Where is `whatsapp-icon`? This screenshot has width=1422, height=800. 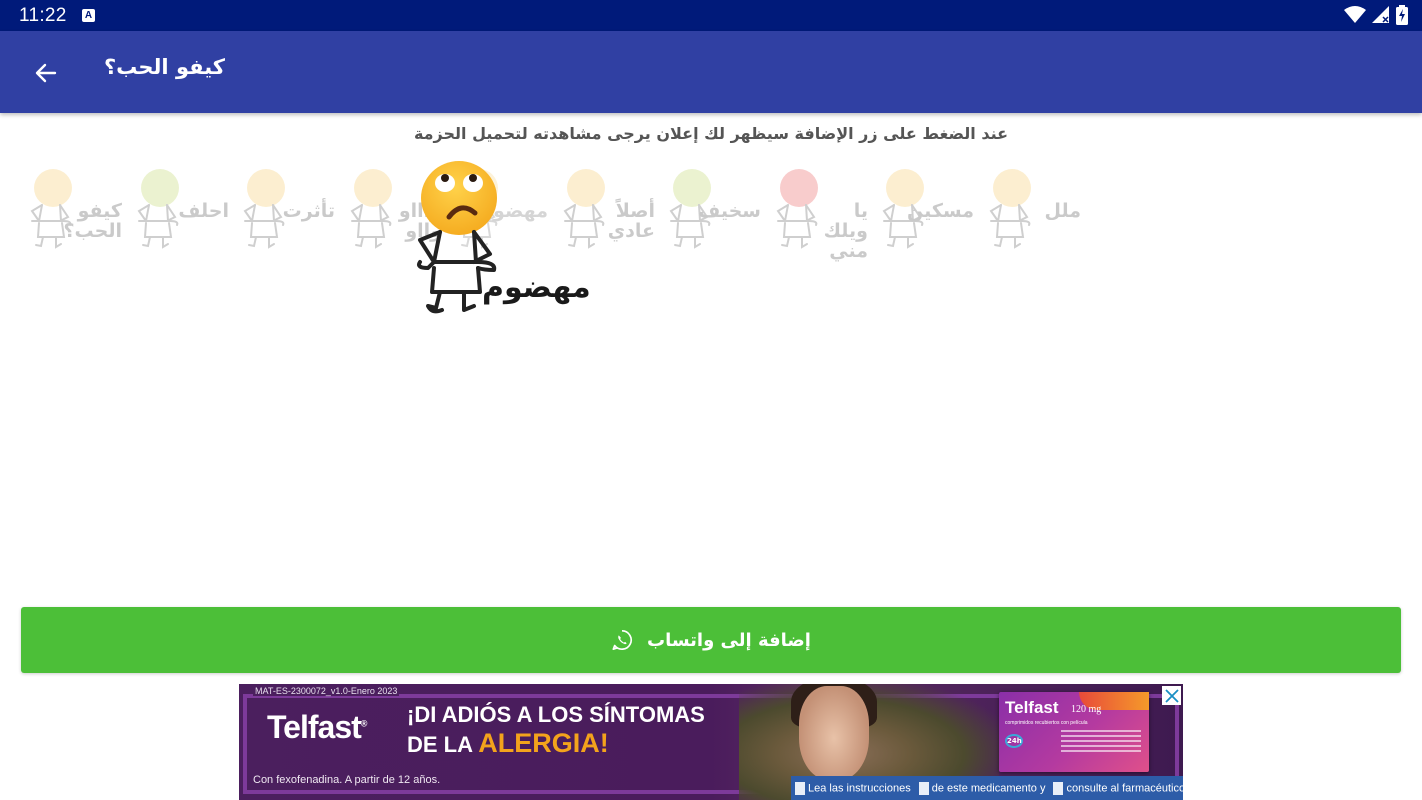 whatsapp-icon is located at coordinates (622, 640).